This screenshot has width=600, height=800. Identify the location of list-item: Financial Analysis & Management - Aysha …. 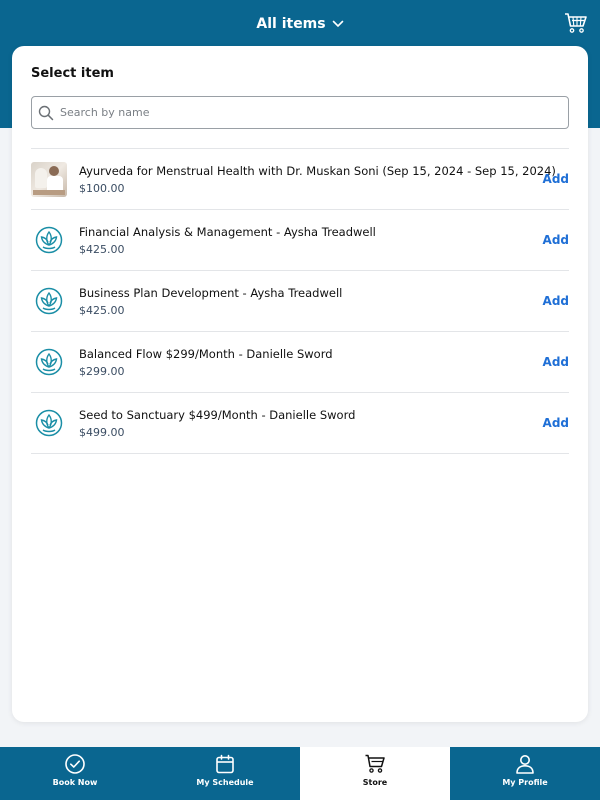
(300, 240).